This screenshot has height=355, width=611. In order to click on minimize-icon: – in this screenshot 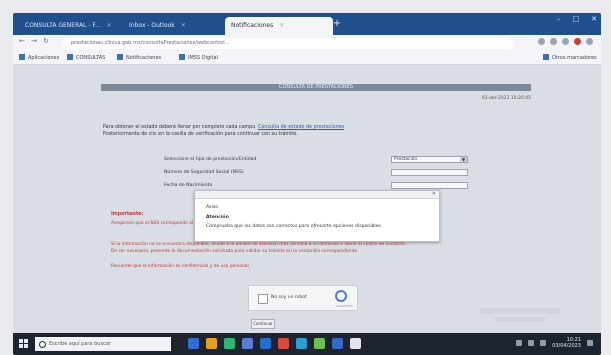, I will do `click(559, 19)`.